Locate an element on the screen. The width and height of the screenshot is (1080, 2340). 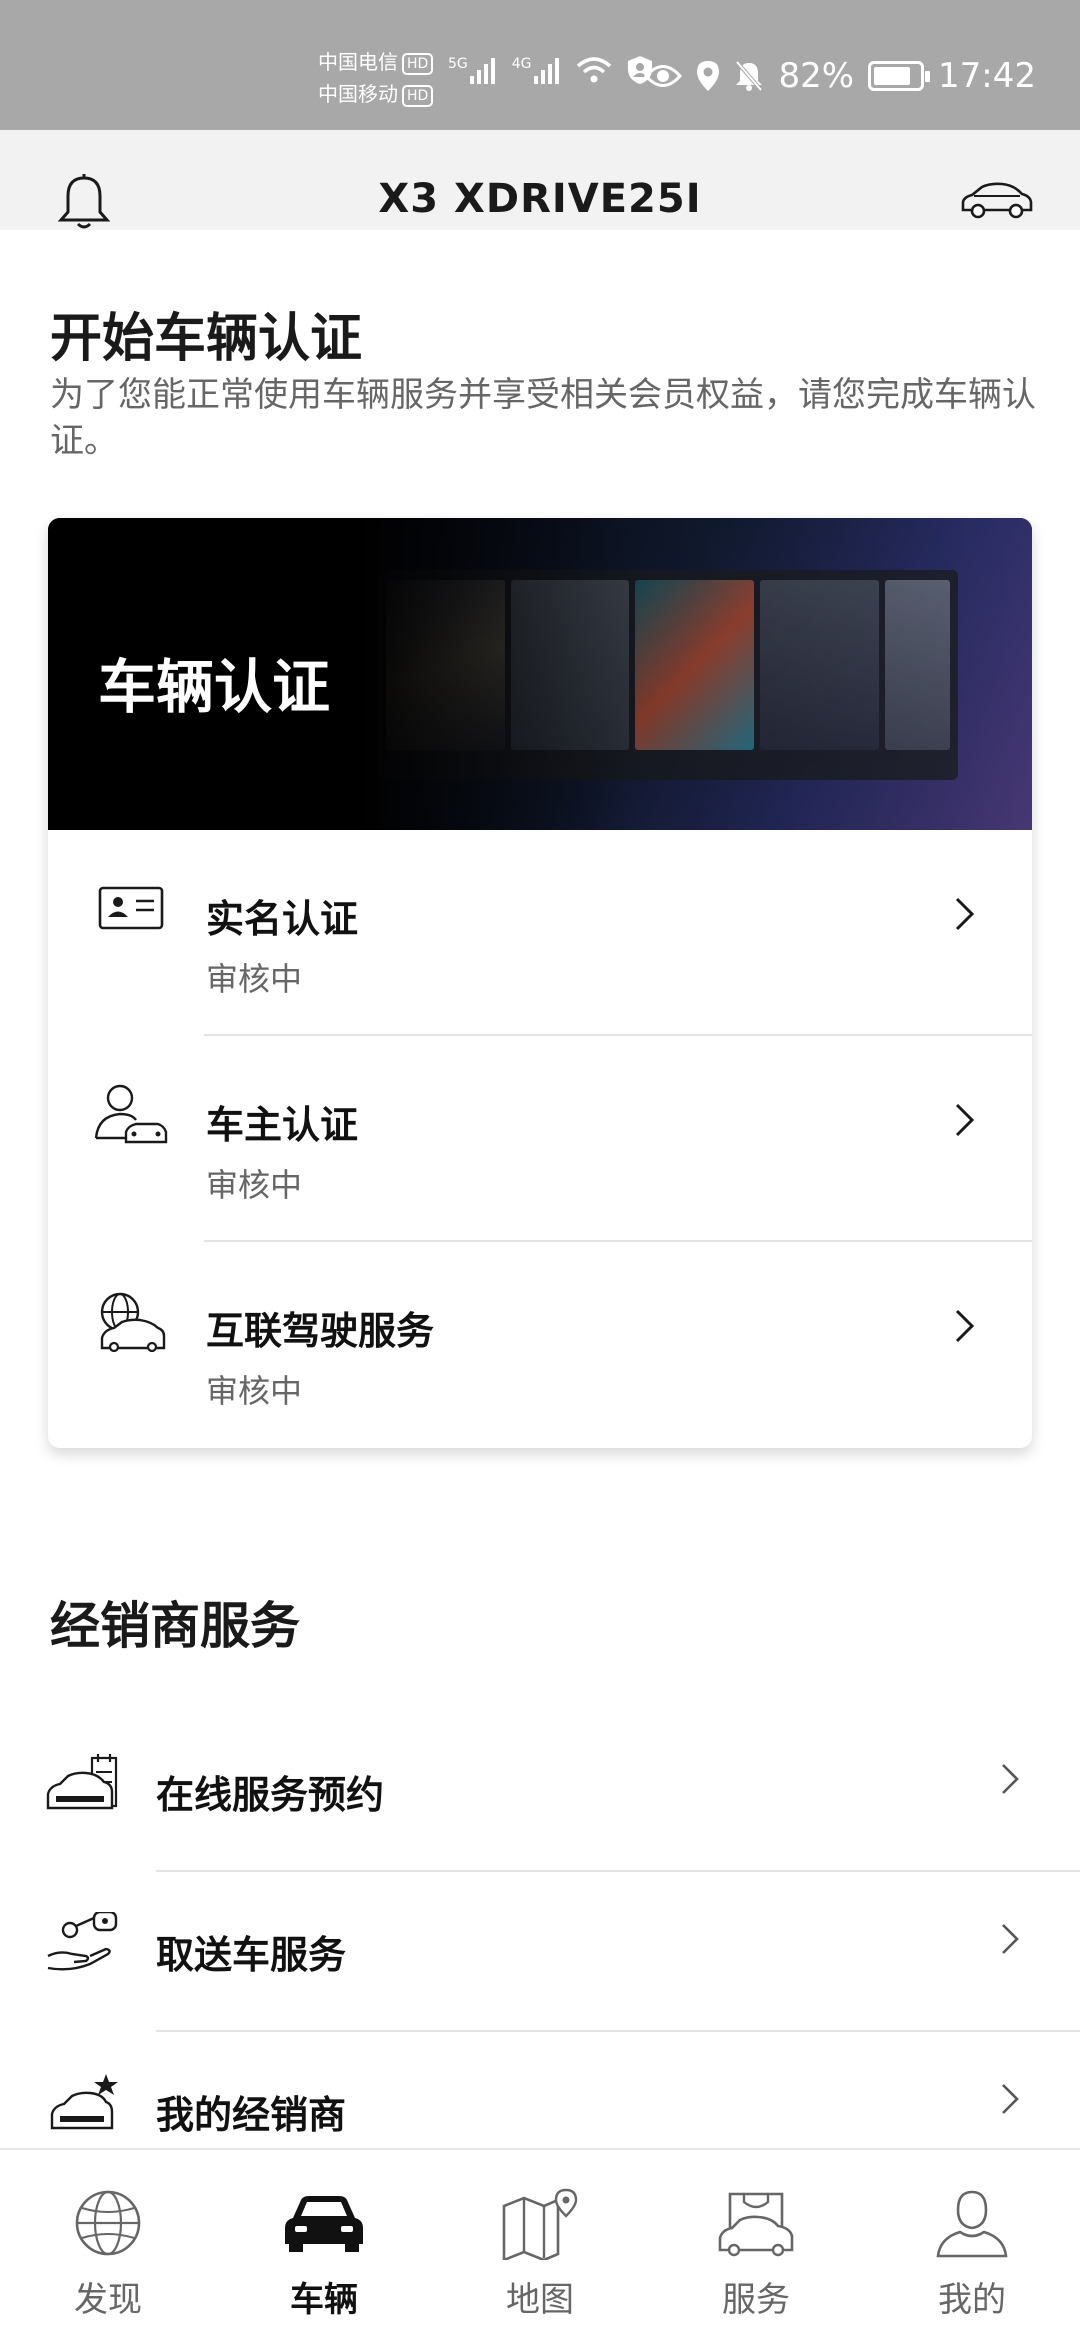
service-bag-icon is located at coordinates (756, 2224).